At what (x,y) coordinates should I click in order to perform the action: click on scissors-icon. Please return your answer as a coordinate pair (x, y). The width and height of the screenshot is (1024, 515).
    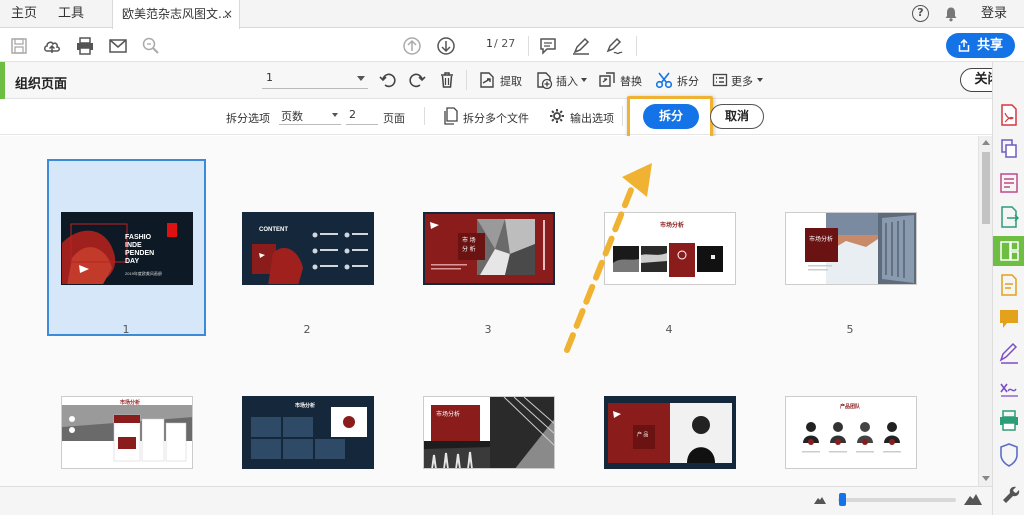
    Looking at the image, I should click on (664, 80).